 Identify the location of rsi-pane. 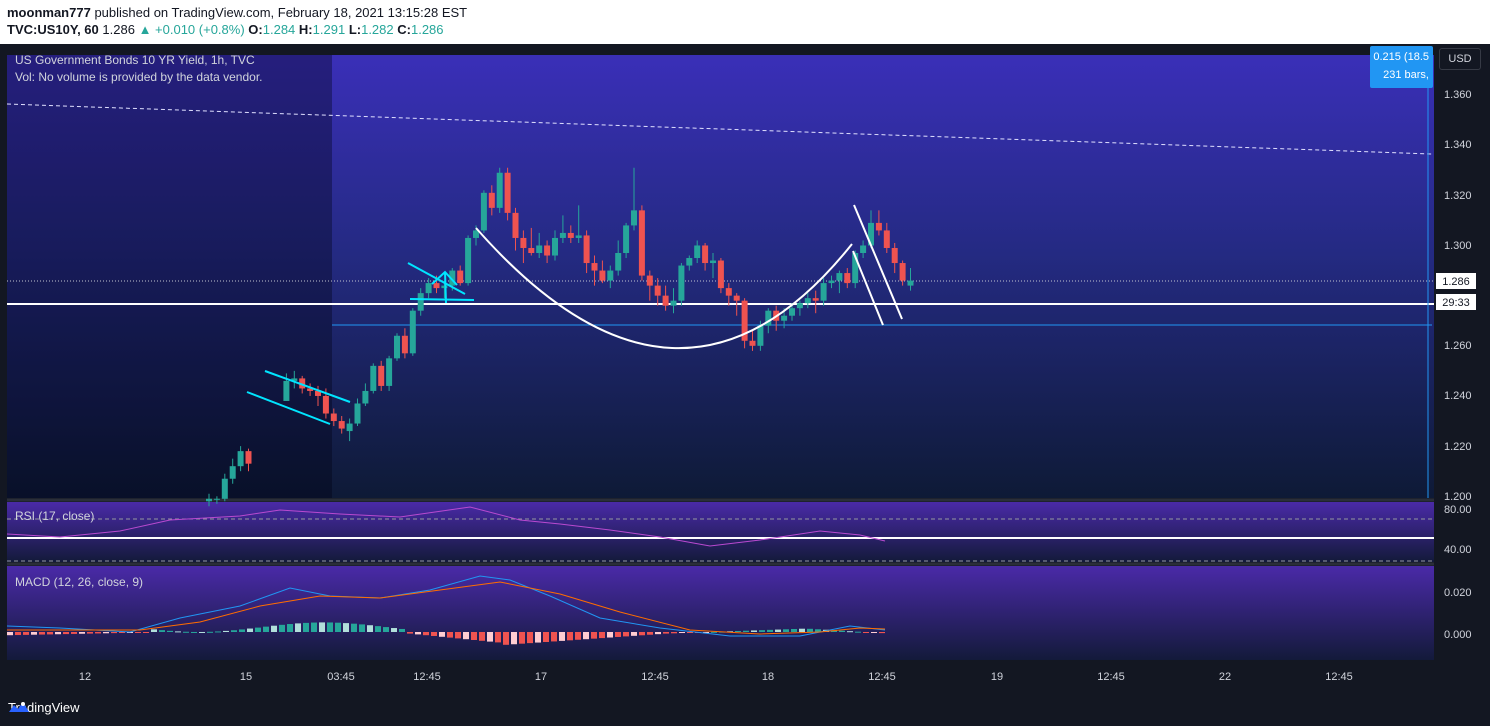
(720, 532).